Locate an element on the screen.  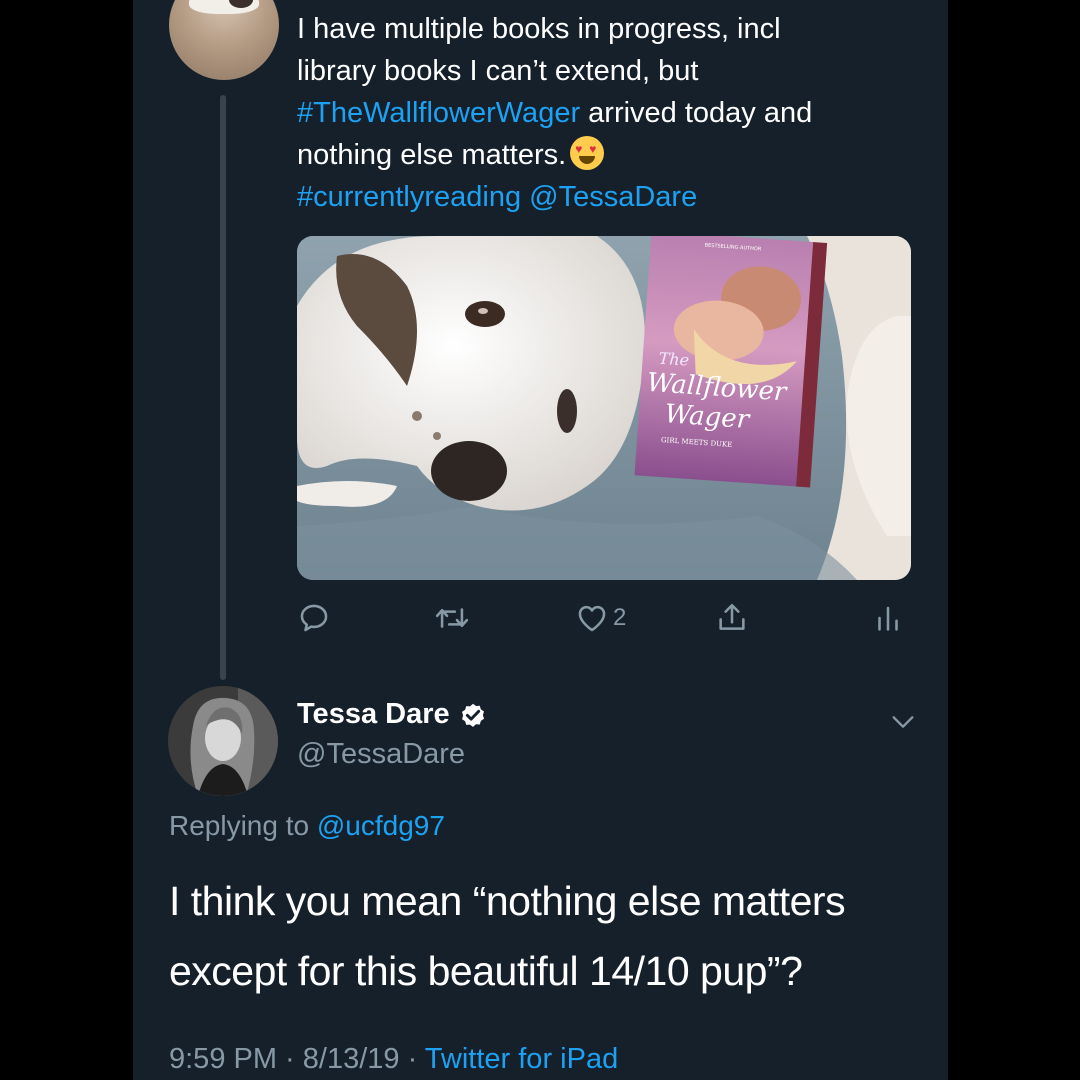
svg-text: Wager is located at coordinates (708, 417).